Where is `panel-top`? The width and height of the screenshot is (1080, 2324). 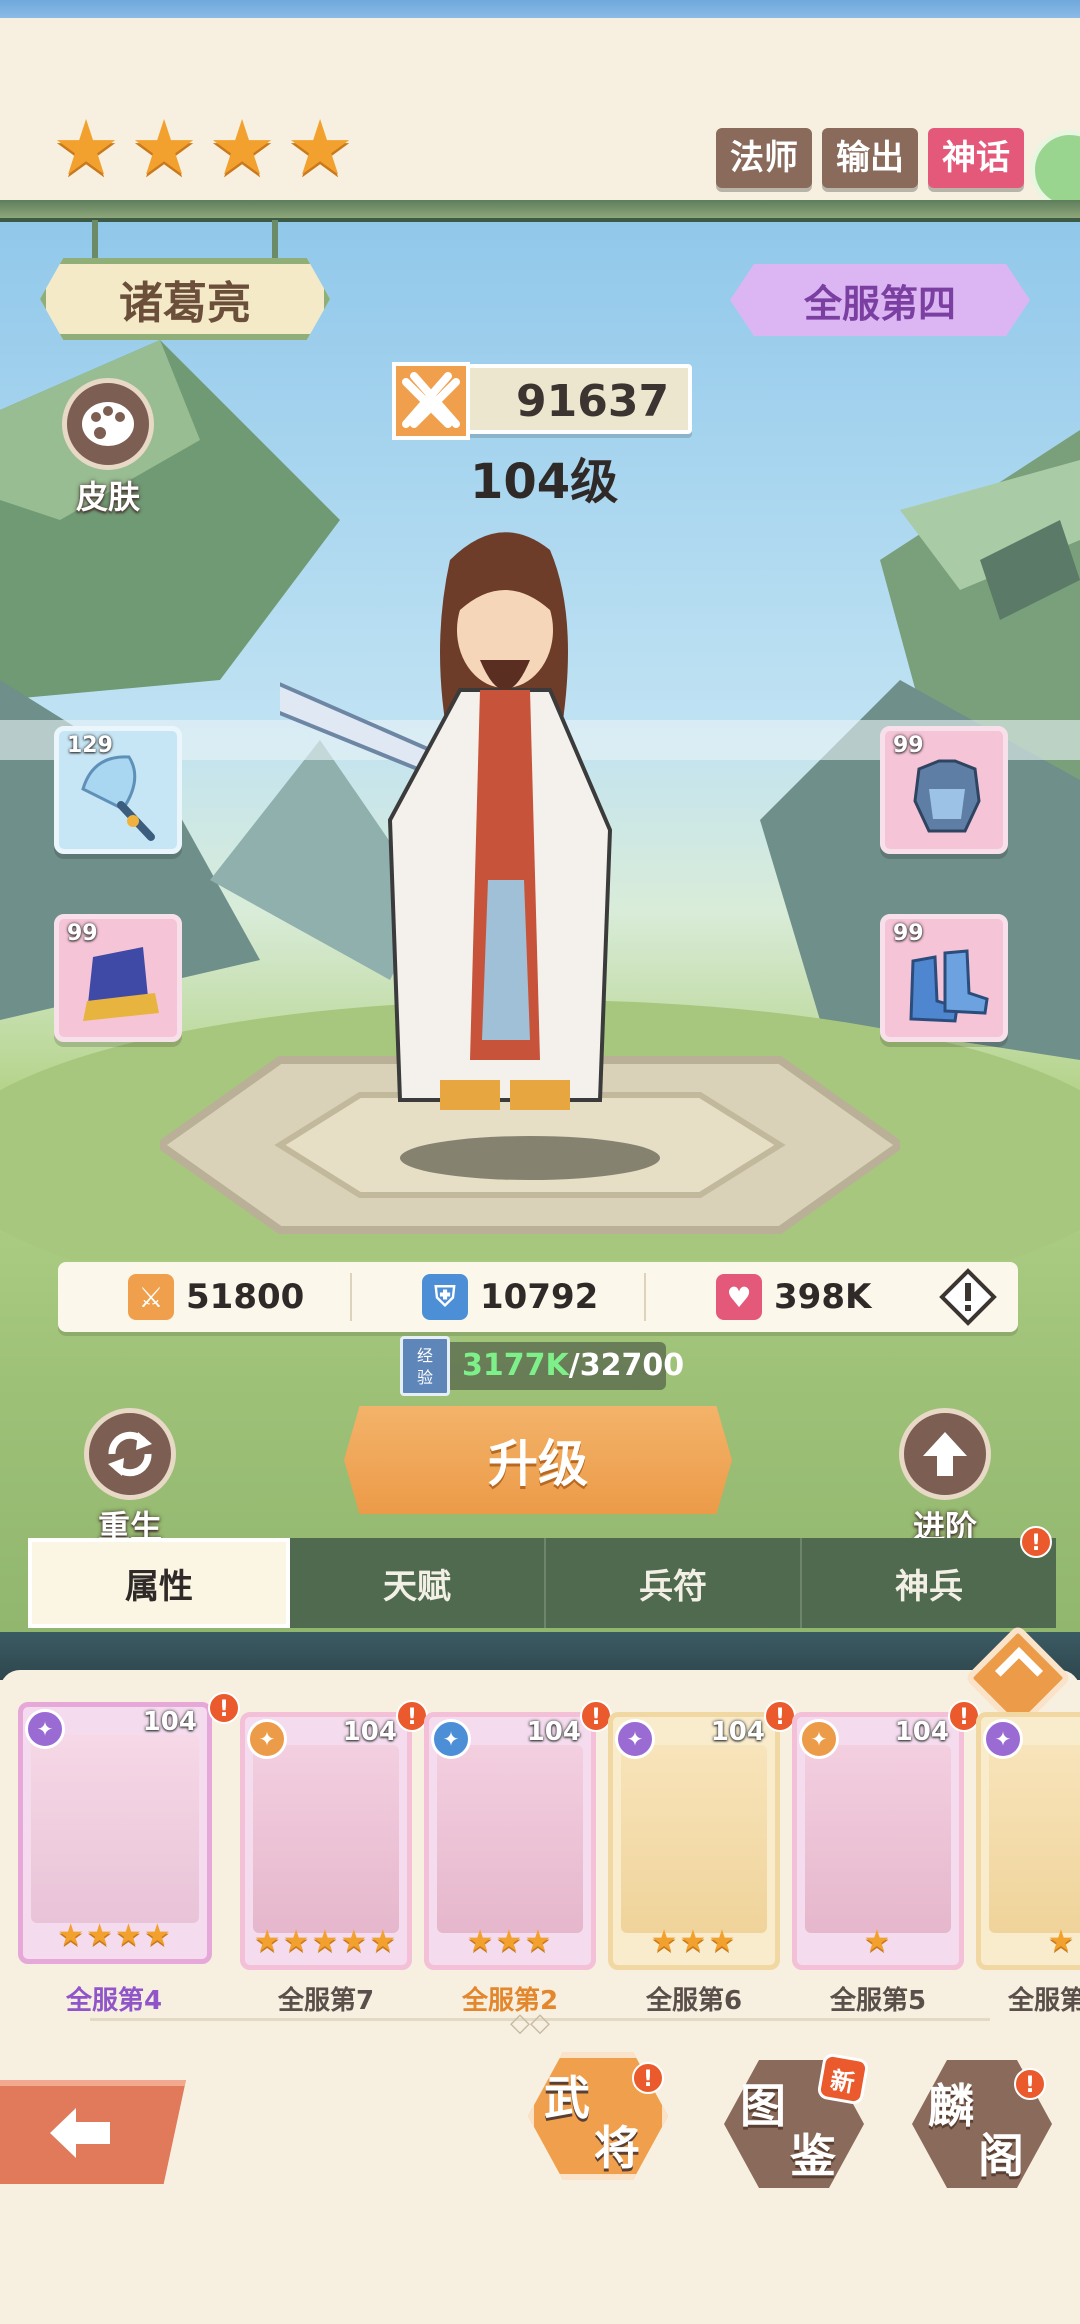 panel-top is located at coordinates (540, 1680).